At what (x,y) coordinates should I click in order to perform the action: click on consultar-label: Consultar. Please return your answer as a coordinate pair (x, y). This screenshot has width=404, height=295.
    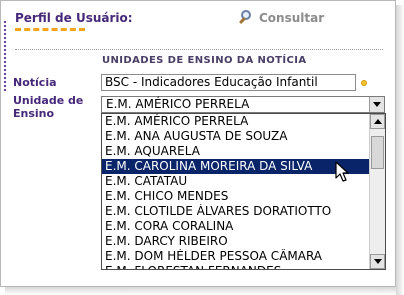
    Looking at the image, I should click on (292, 18).